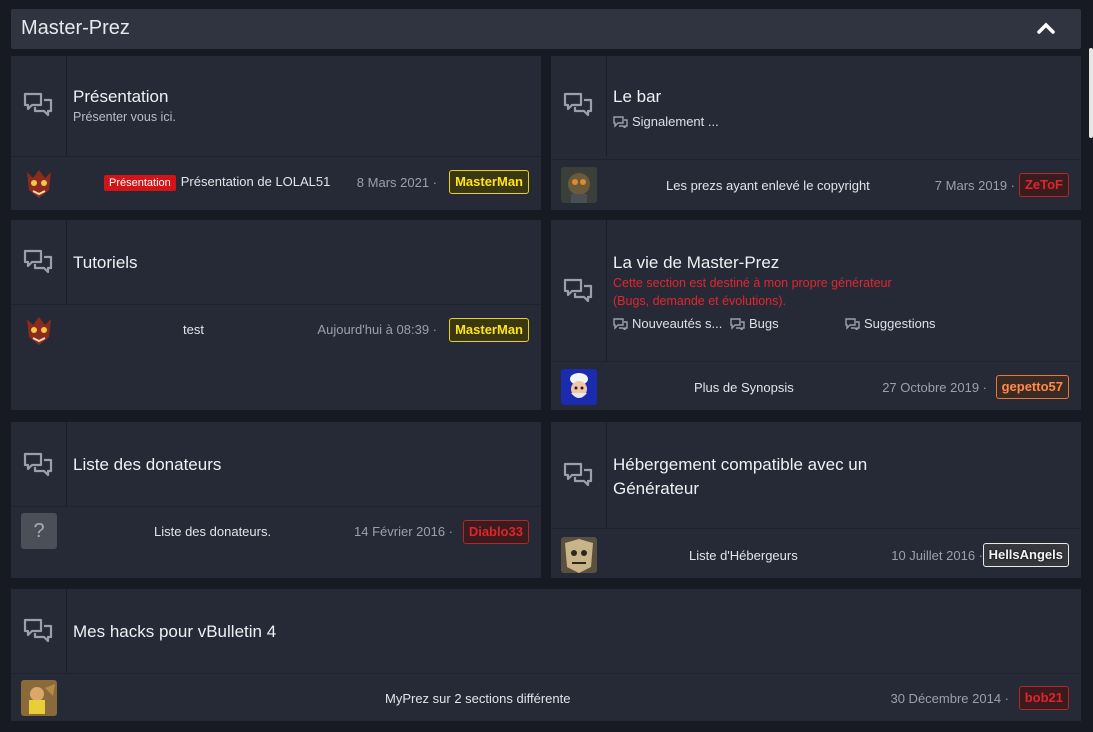 Image resolution: width=1093 pixels, height=732 pixels. Describe the element at coordinates (937, 555) in the screenshot. I see `last-post-date: 10 Juillet 2016 ·` at that location.